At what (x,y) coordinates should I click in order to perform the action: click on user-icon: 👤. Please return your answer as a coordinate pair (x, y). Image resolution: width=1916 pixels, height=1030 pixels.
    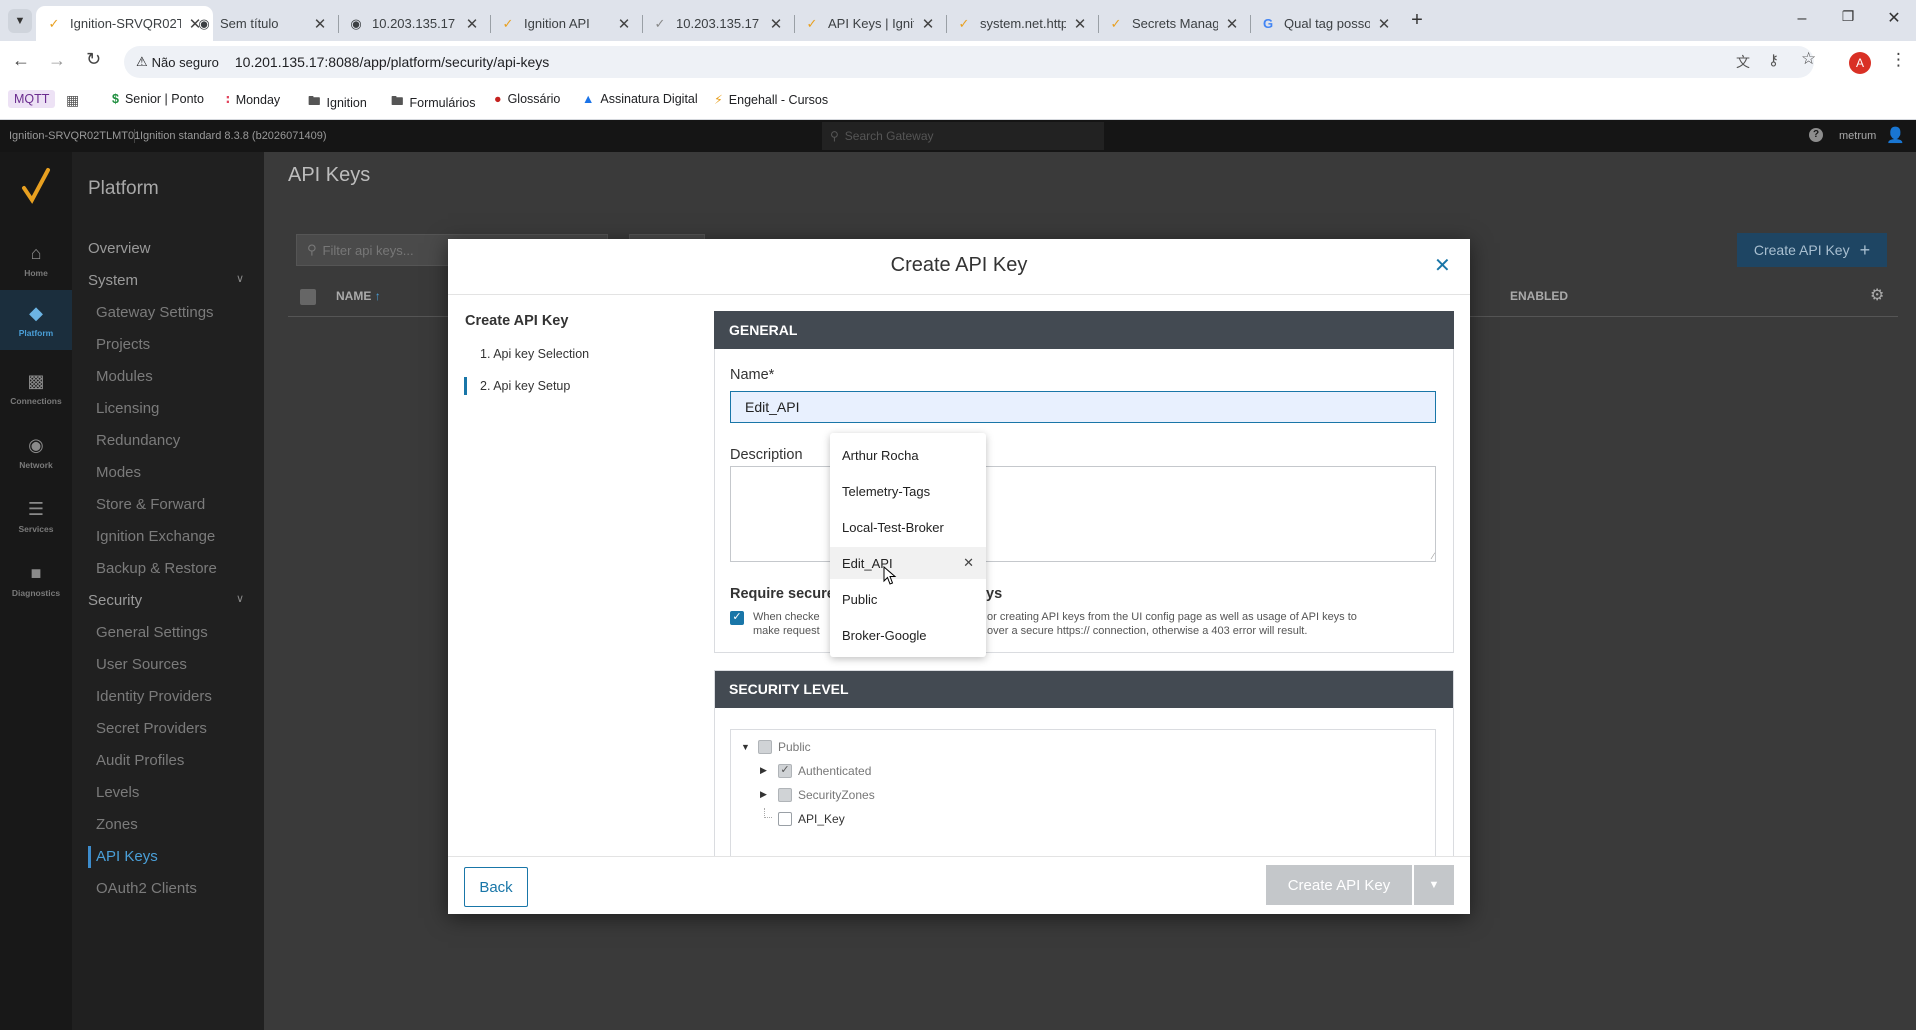
    Looking at the image, I should click on (1895, 135).